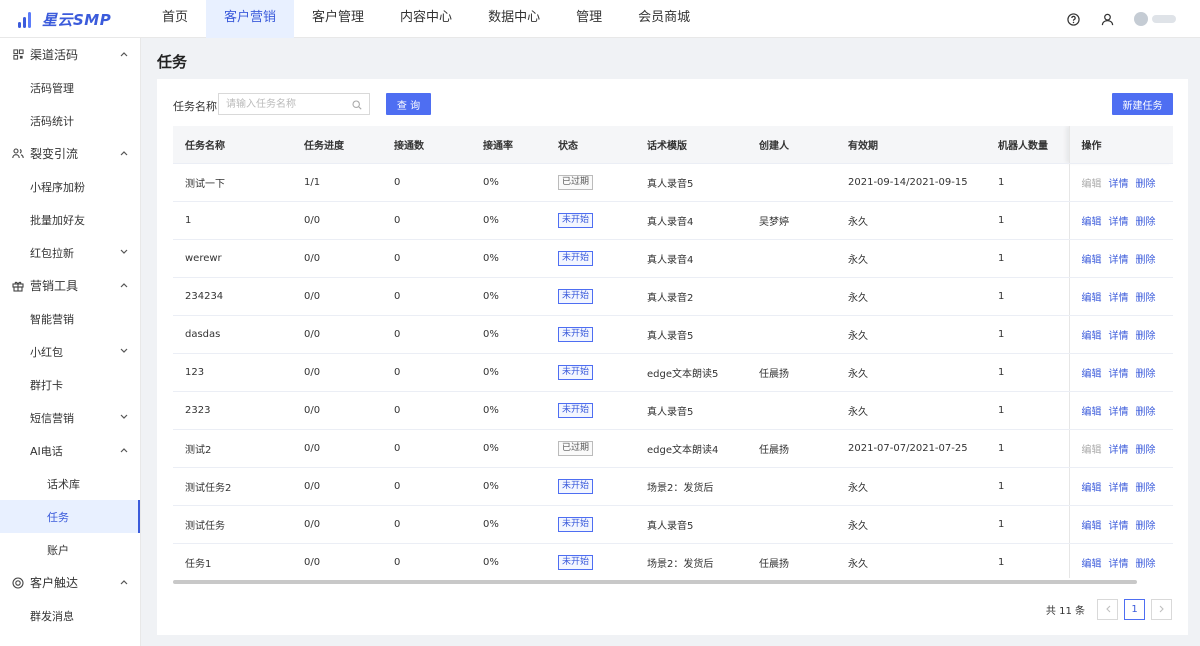  I want to click on table-row: 任务1 0/0 0 0% 未开始 场景2：发货后 任晨扬 永久 1 编辑 详情 删除, so click(673, 560).